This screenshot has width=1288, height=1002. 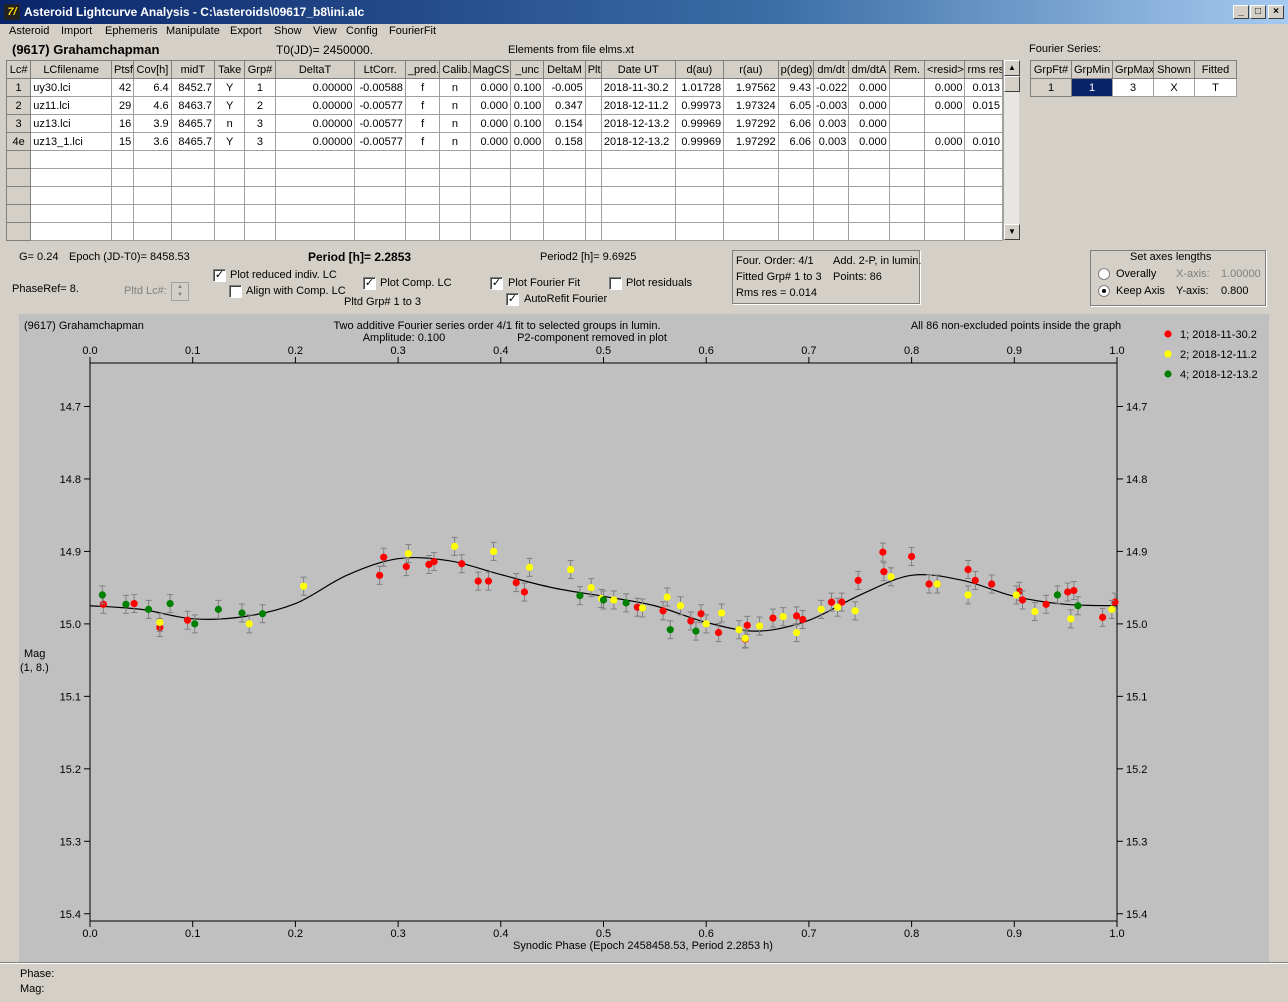 What do you see at coordinates (70, 842) in the screenshot?
I see `y-tick-label-left: 15.3` at bounding box center [70, 842].